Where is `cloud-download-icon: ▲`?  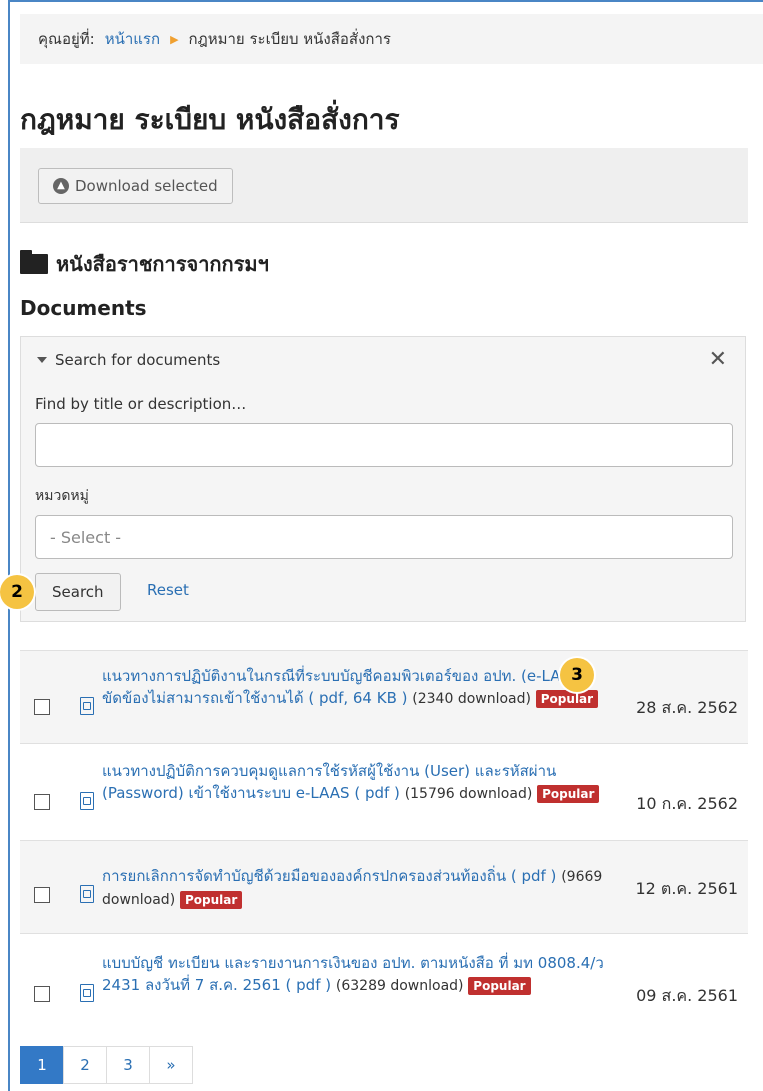 cloud-download-icon: ▲ is located at coordinates (61, 186).